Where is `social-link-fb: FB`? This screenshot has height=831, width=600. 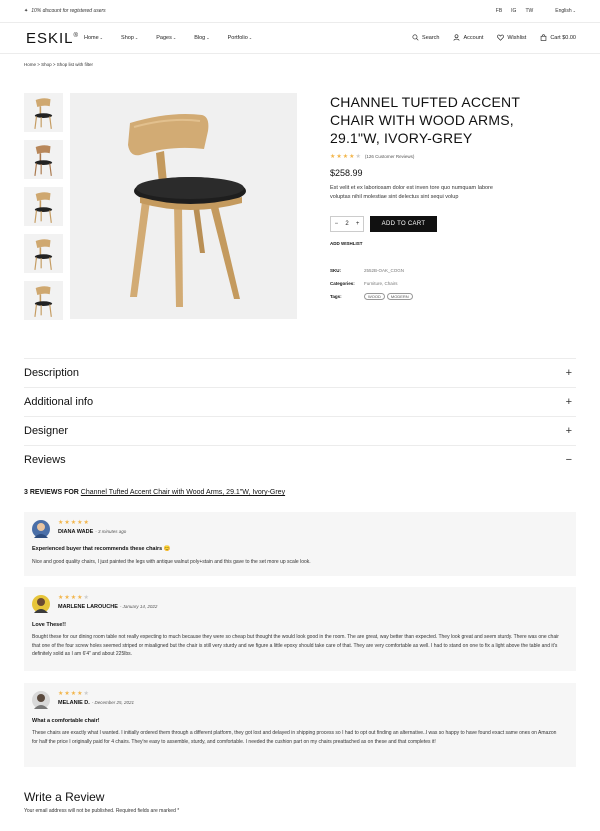 social-link-fb: FB is located at coordinates (499, 11).